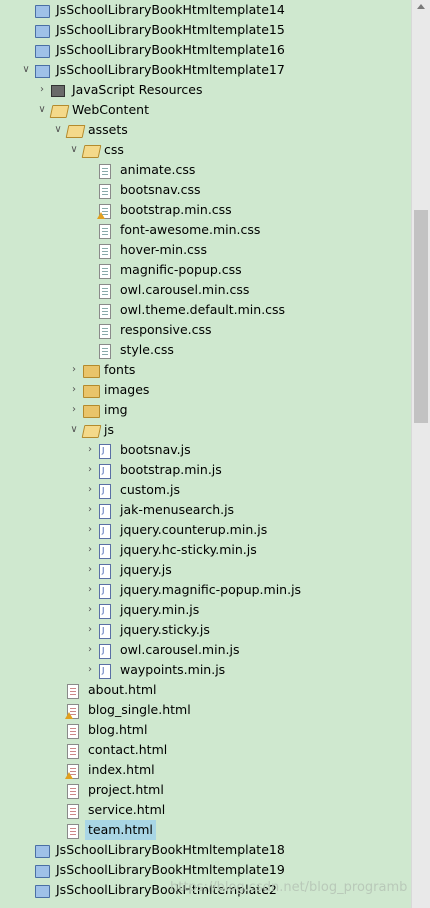 Image resolution: width=430 pixels, height=908 pixels. What do you see at coordinates (211, 589) in the screenshot?
I see `tree-item-label: jquery.magnific-popup.min.js` at bounding box center [211, 589].